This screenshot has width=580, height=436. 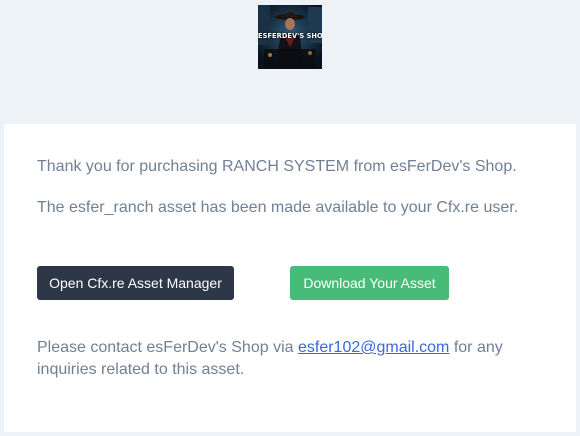 I want to click on logo-text: ESFERDEV'S SHOP, so click(x=290, y=36).